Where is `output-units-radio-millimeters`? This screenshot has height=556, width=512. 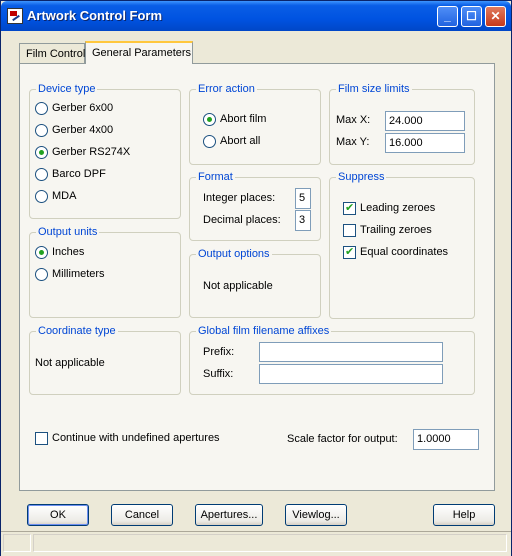 output-units-radio-millimeters is located at coordinates (41, 274).